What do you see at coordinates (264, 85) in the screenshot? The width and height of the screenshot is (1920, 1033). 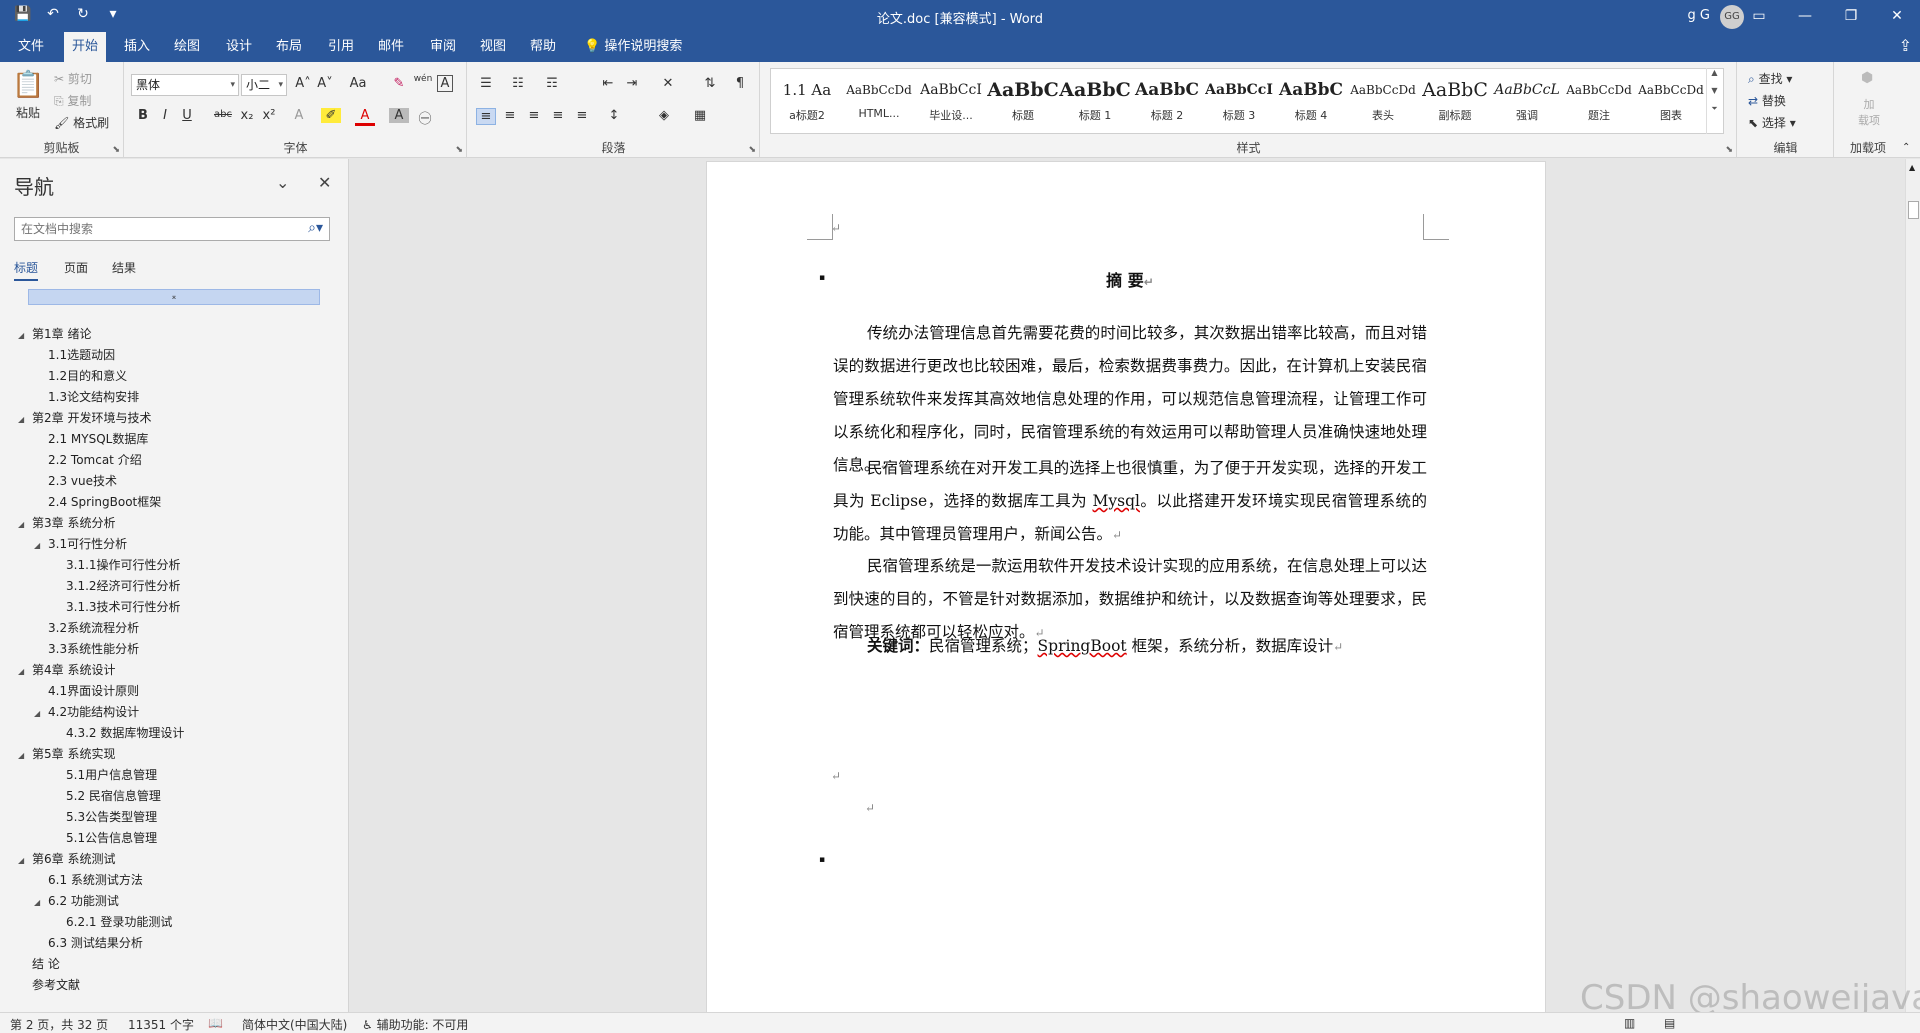 I see `font-size-combo: 小二 ▾` at bounding box center [264, 85].